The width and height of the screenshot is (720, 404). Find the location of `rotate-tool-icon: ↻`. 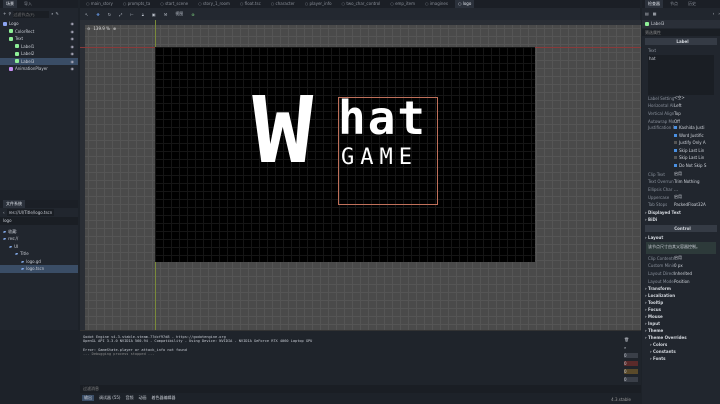

rotate-tool-icon: ↻ is located at coordinates (109, 14).